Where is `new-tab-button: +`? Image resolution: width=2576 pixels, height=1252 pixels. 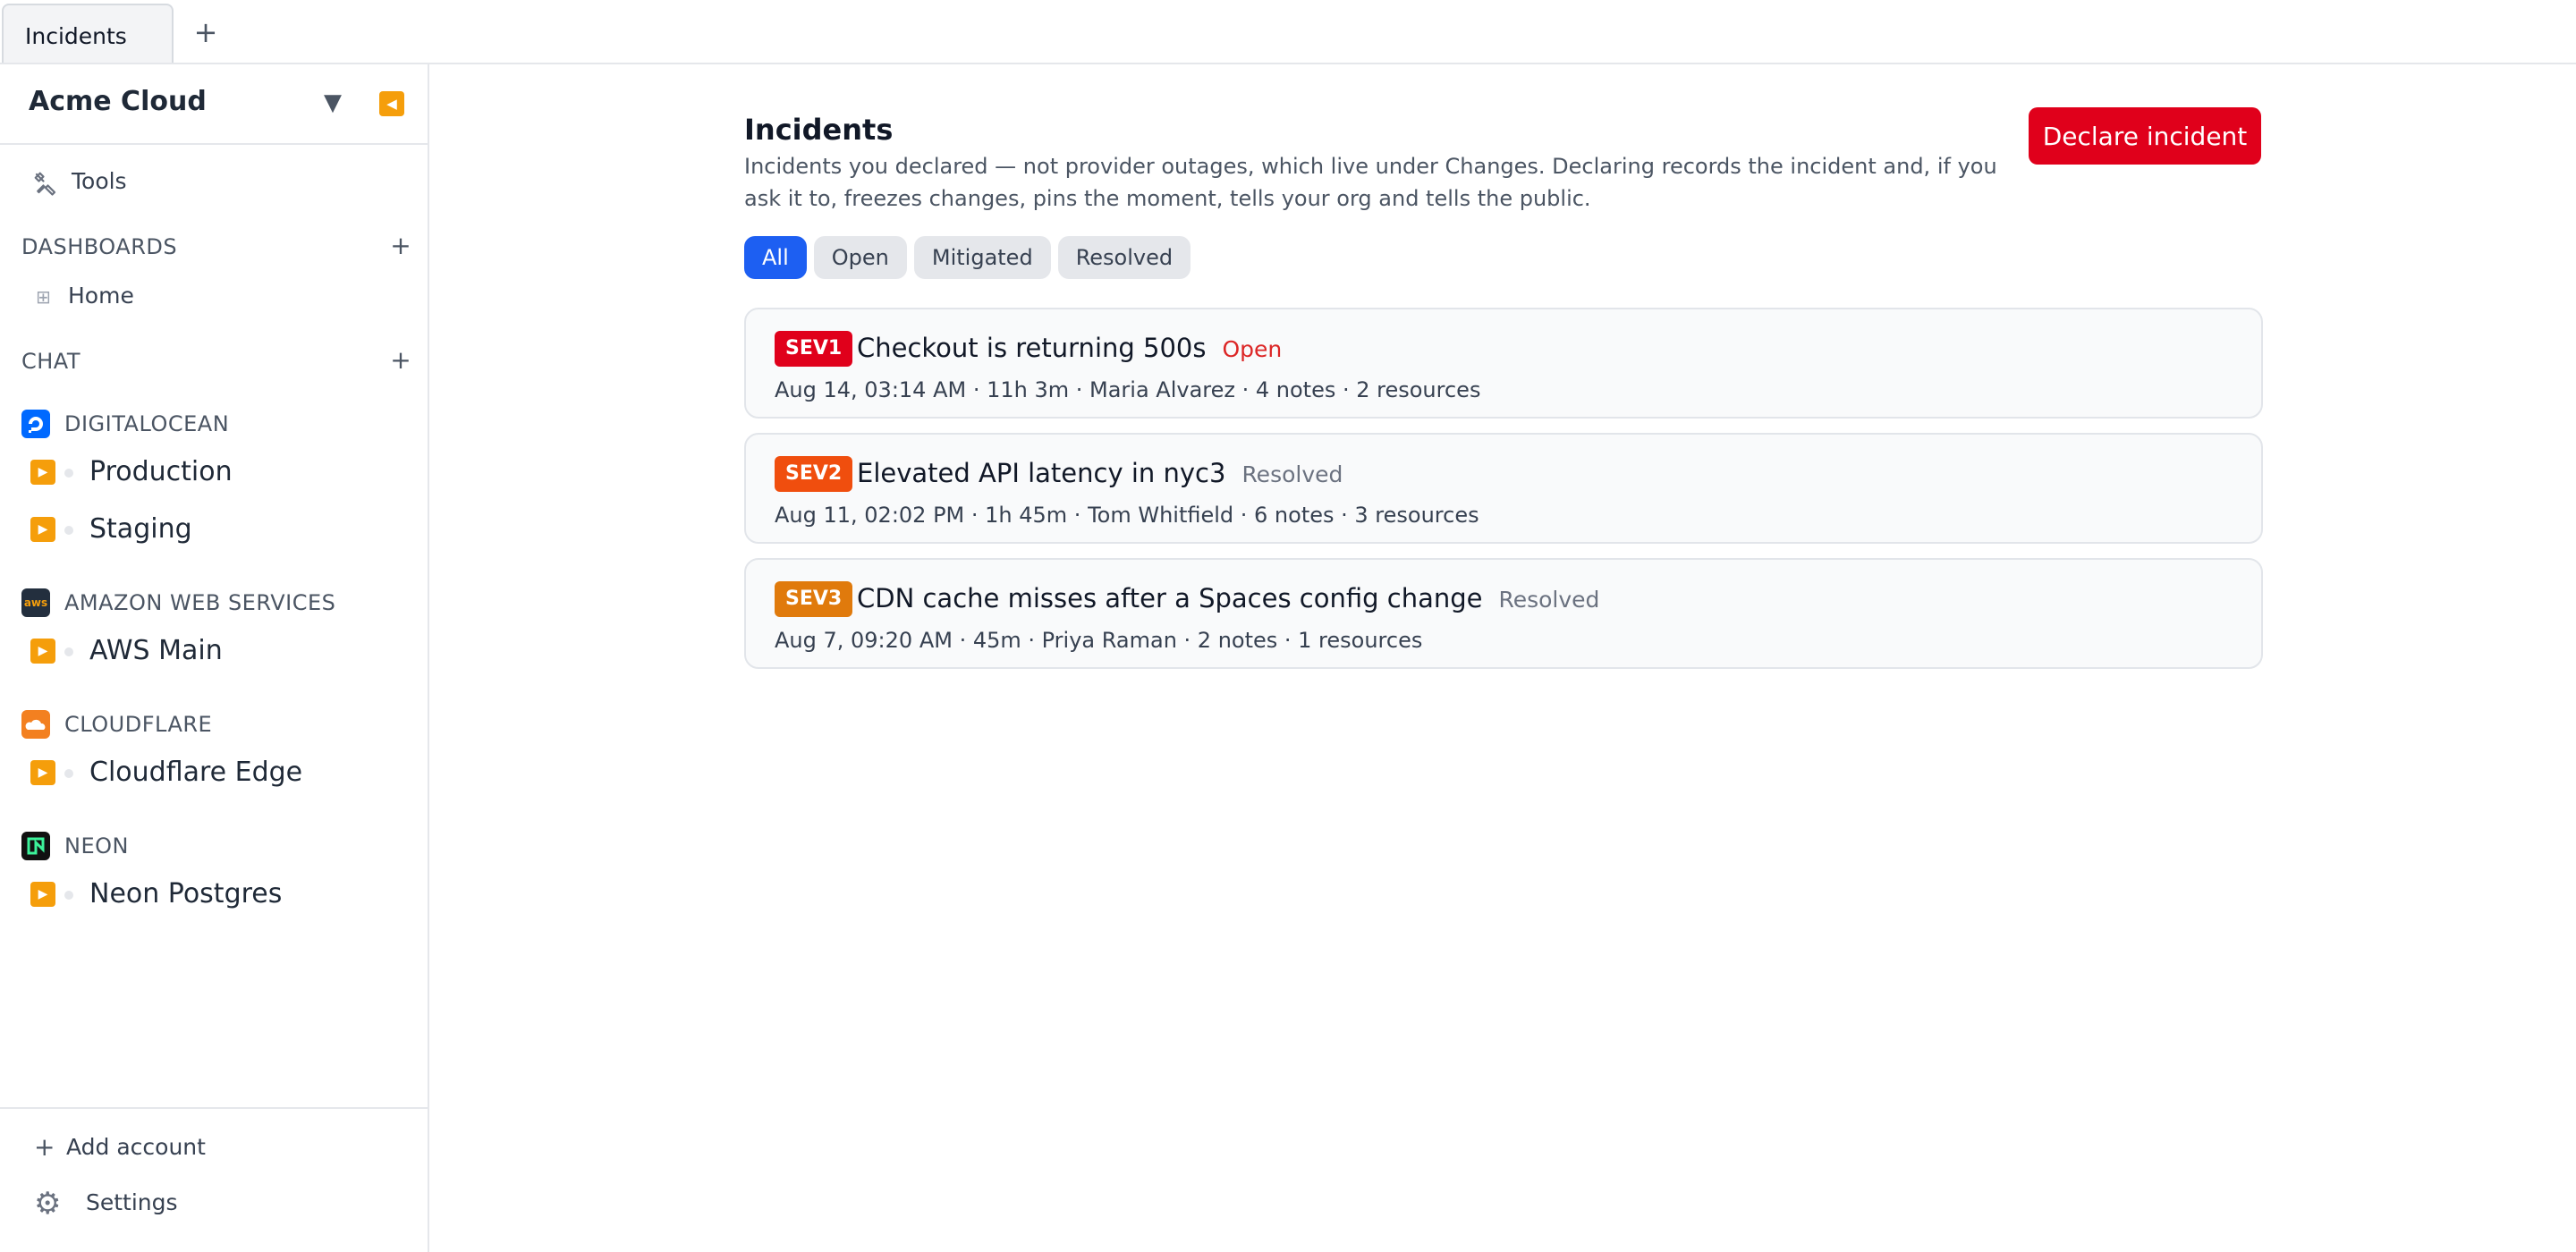 new-tab-button: + is located at coordinates (206, 32).